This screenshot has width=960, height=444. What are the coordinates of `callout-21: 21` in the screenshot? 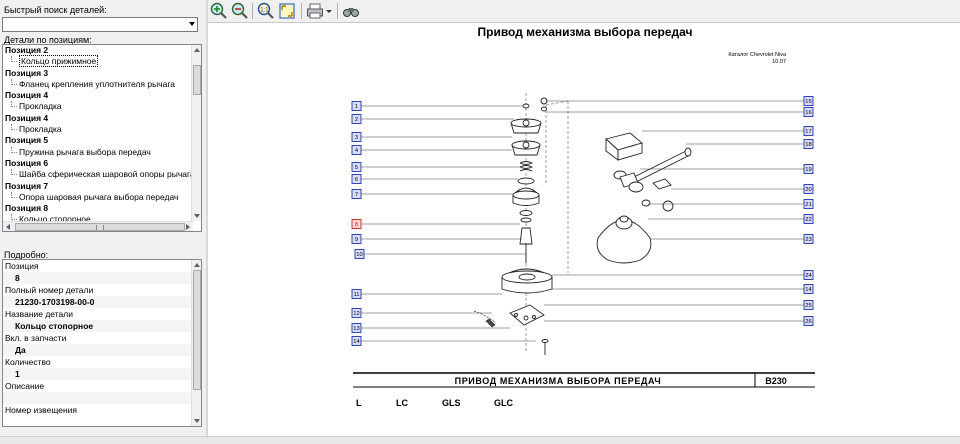 It's located at (808, 204).